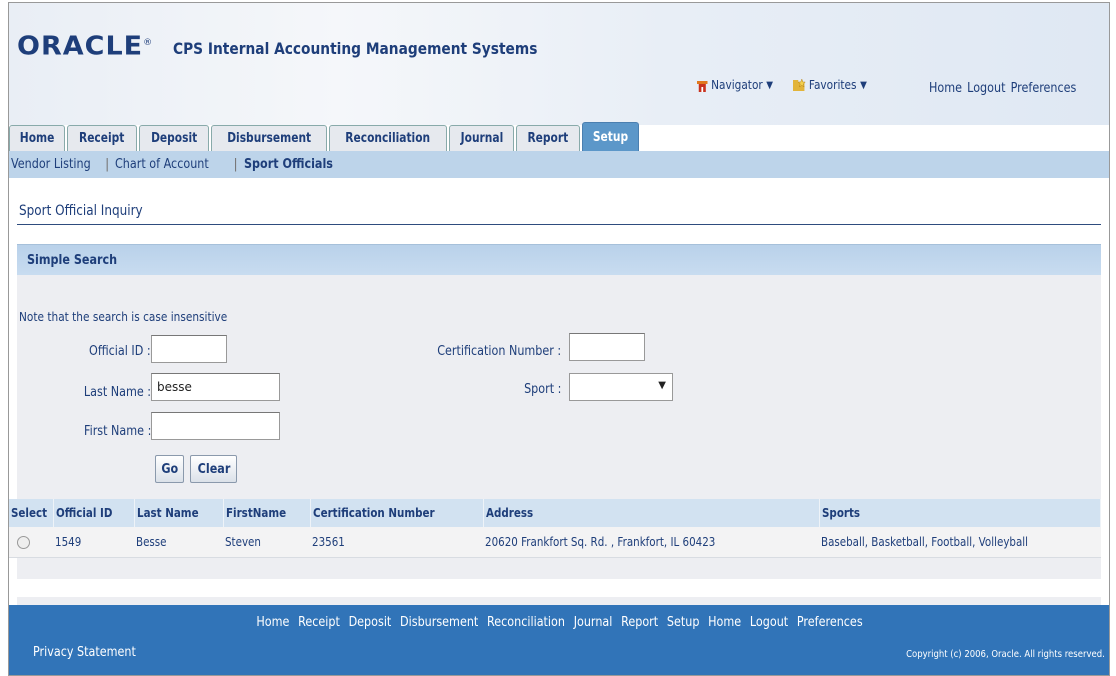  Describe the element at coordinates (267, 513) in the screenshot. I see `column-header: FirstName` at that location.